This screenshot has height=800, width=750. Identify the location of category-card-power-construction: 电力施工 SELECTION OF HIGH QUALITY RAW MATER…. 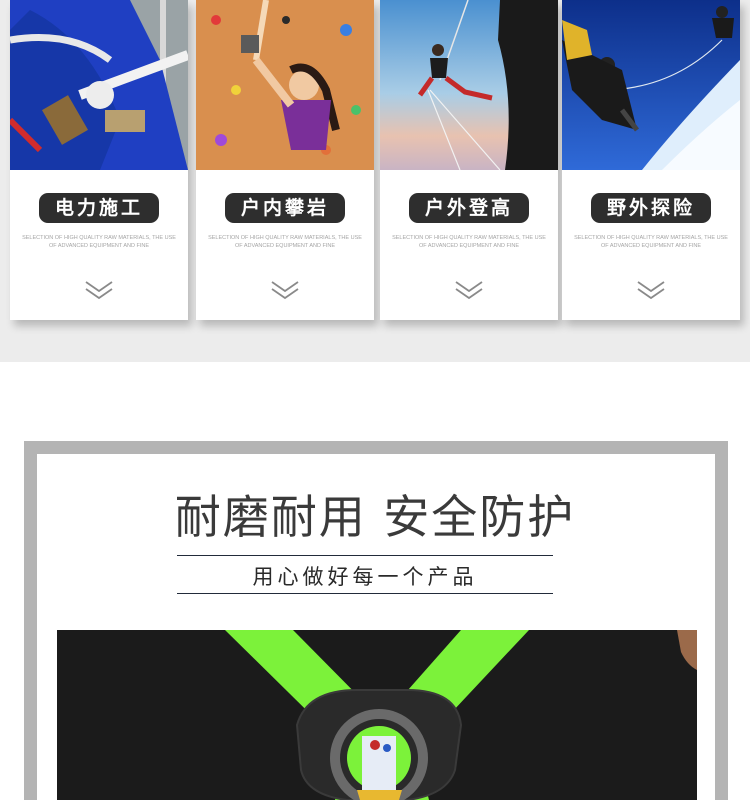
(99, 160).